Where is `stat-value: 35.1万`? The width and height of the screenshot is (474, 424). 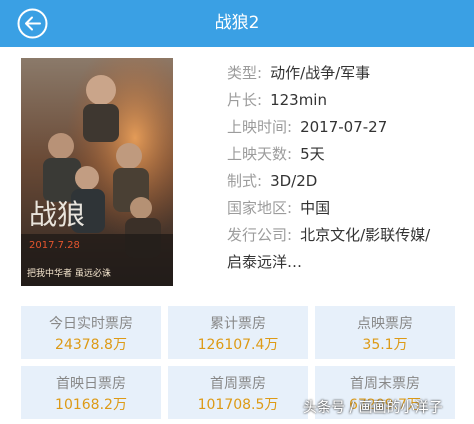 stat-value: 35.1万 is located at coordinates (385, 345).